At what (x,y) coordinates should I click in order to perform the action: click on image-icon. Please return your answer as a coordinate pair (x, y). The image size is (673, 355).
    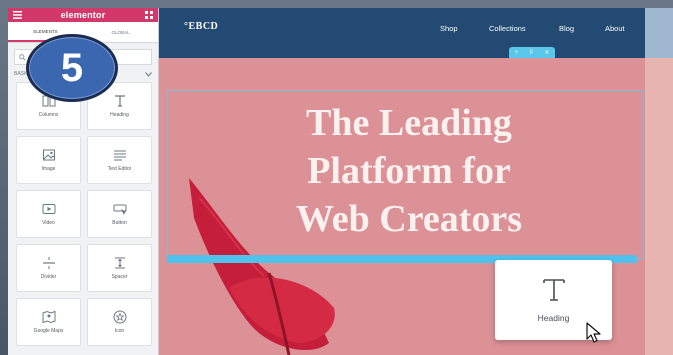
    Looking at the image, I should click on (48, 155).